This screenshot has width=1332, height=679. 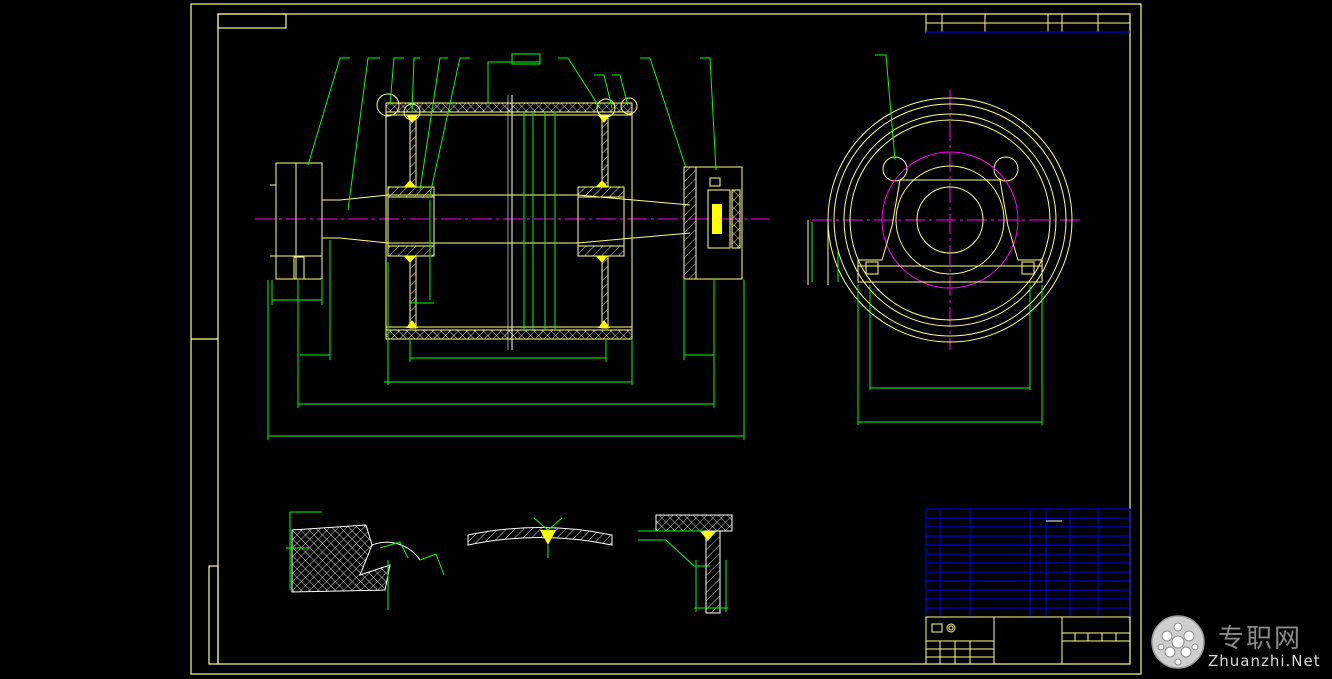 I want to click on watermark-chinese-text: 专职网, so click(x=1260, y=639).